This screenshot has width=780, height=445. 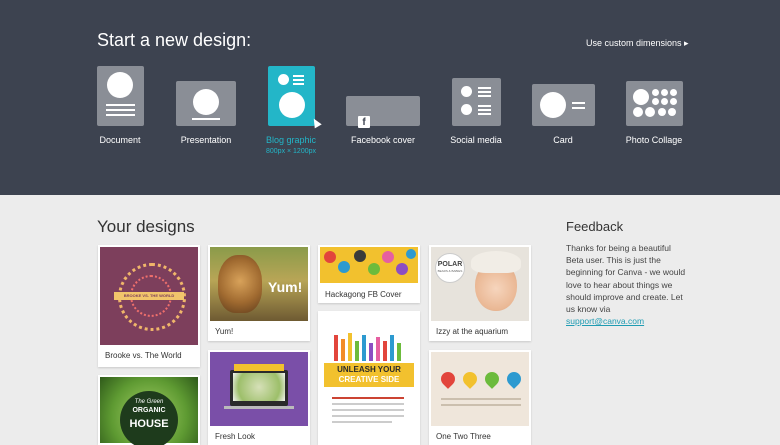 I want to click on feedback-title: Feedback, so click(x=595, y=226).